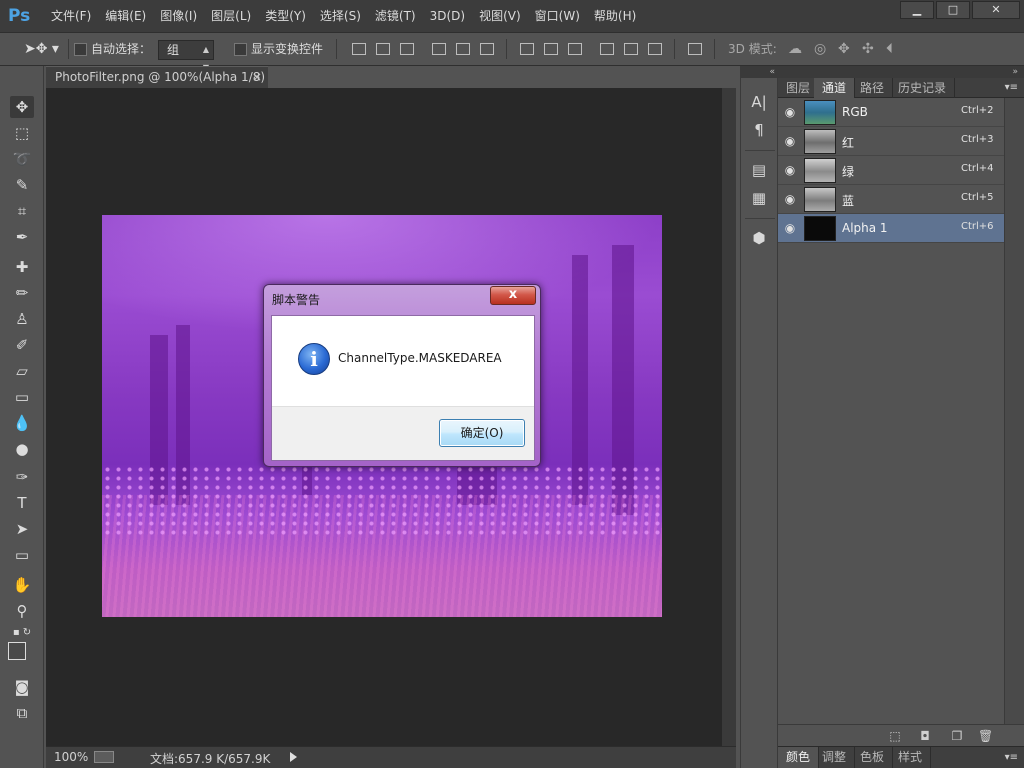  What do you see at coordinates (891, 228) in the screenshot?
I see `channel-row-alpha1: ◉ Alpha 1 Ctrl+6` at bounding box center [891, 228].